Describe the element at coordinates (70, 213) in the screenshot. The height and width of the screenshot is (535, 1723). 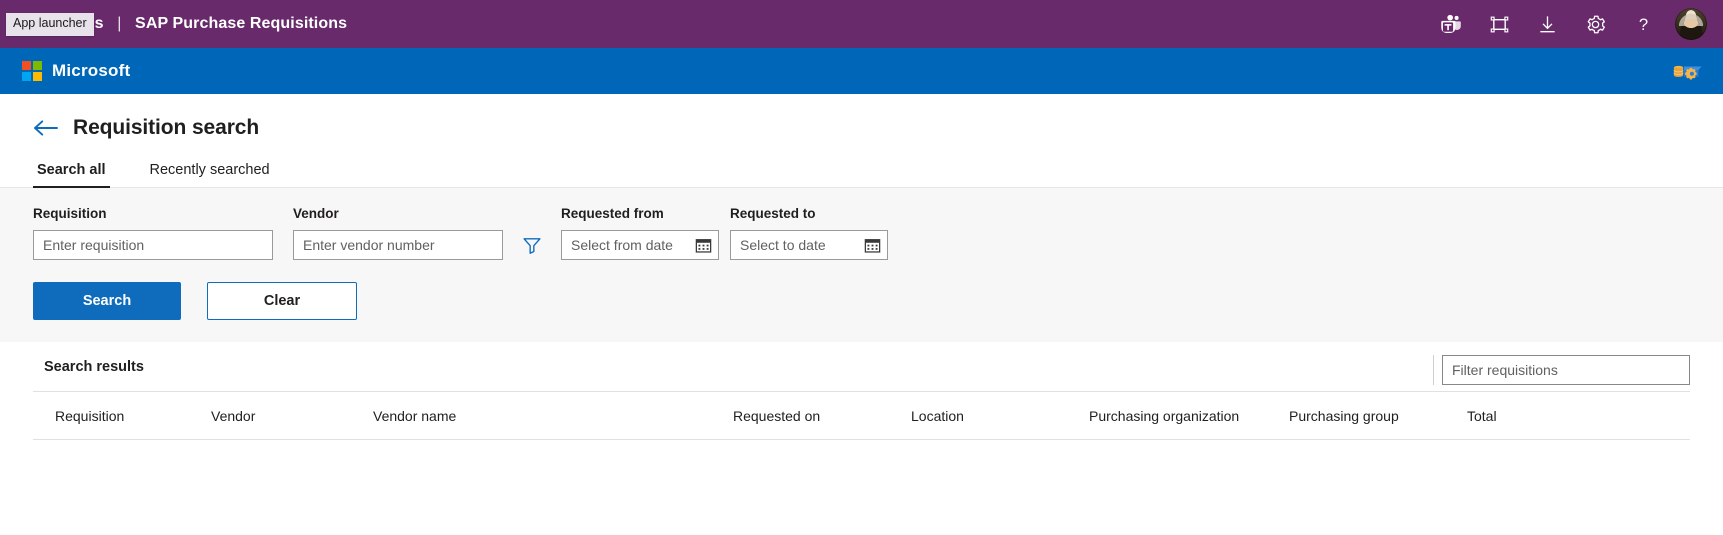
I see `requisition-label: Requisition` at that location.